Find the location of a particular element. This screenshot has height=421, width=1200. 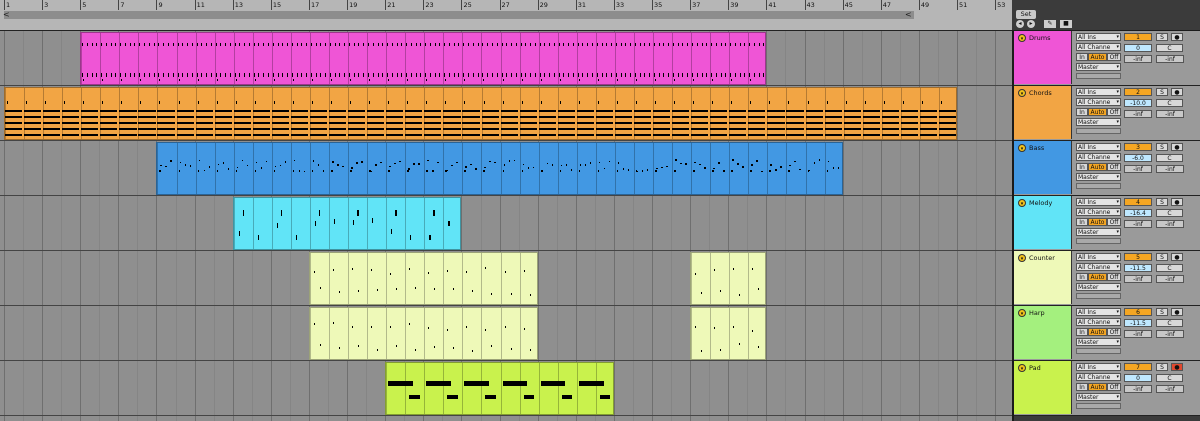

track-activator-button: 5 is located at coordinates (1138, 257).